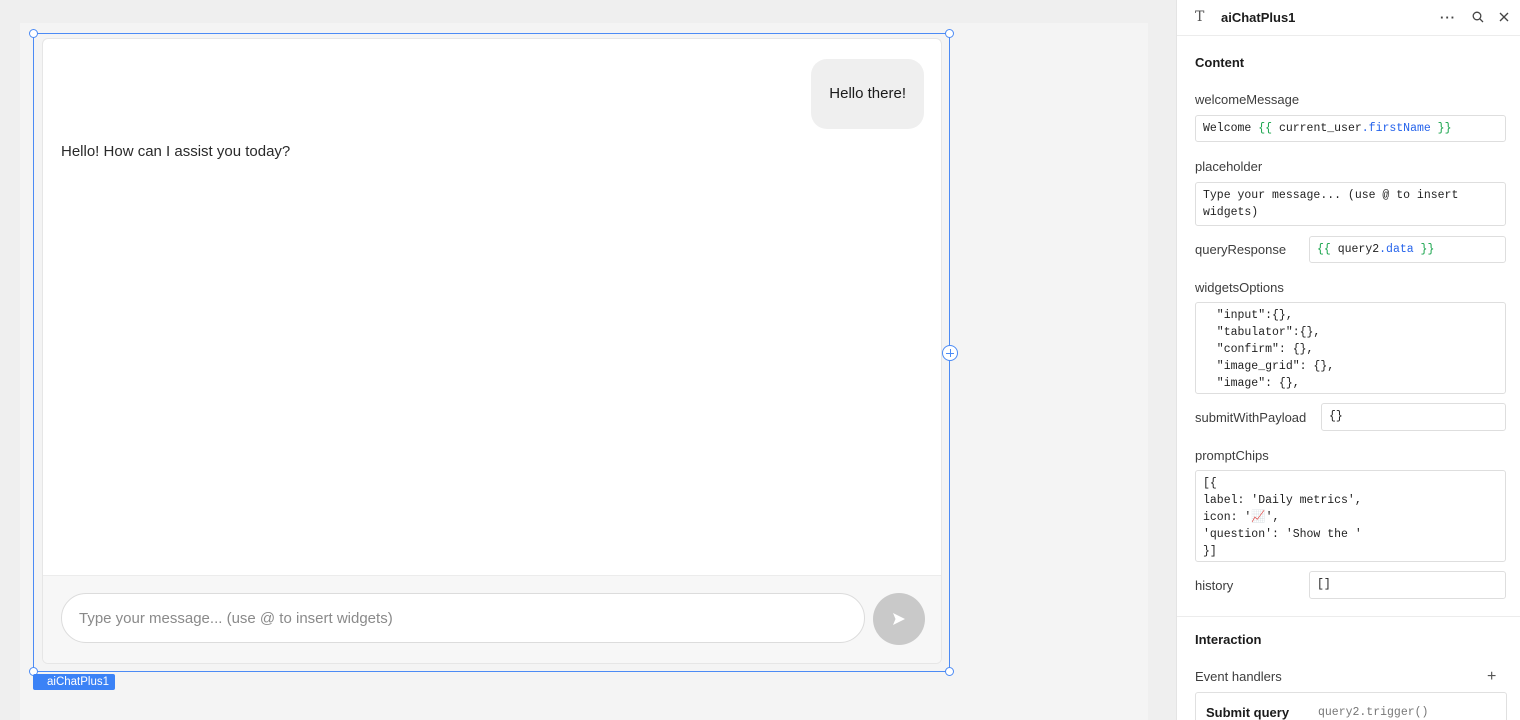 The image size is (1520, 720). I want to click on more-icon: ···, so click(1448, 17).